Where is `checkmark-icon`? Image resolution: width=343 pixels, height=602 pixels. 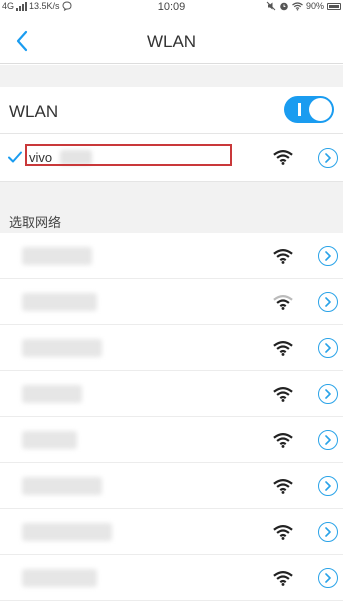
checkmark-icon is located at coordinates (15, 157).